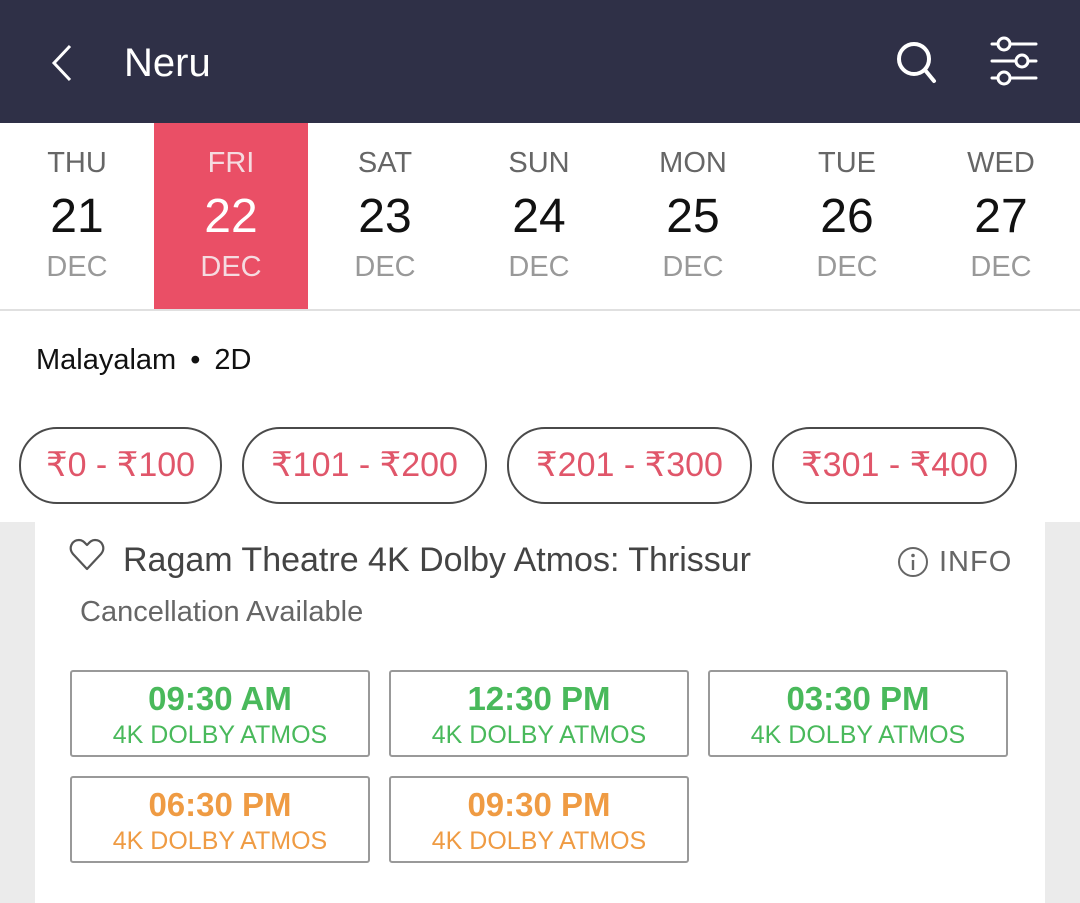 This screenshot has width=1080, height=903. I want to click on price-filter-chip-0-100: ₹0 - ₹100, so click(120, 465).